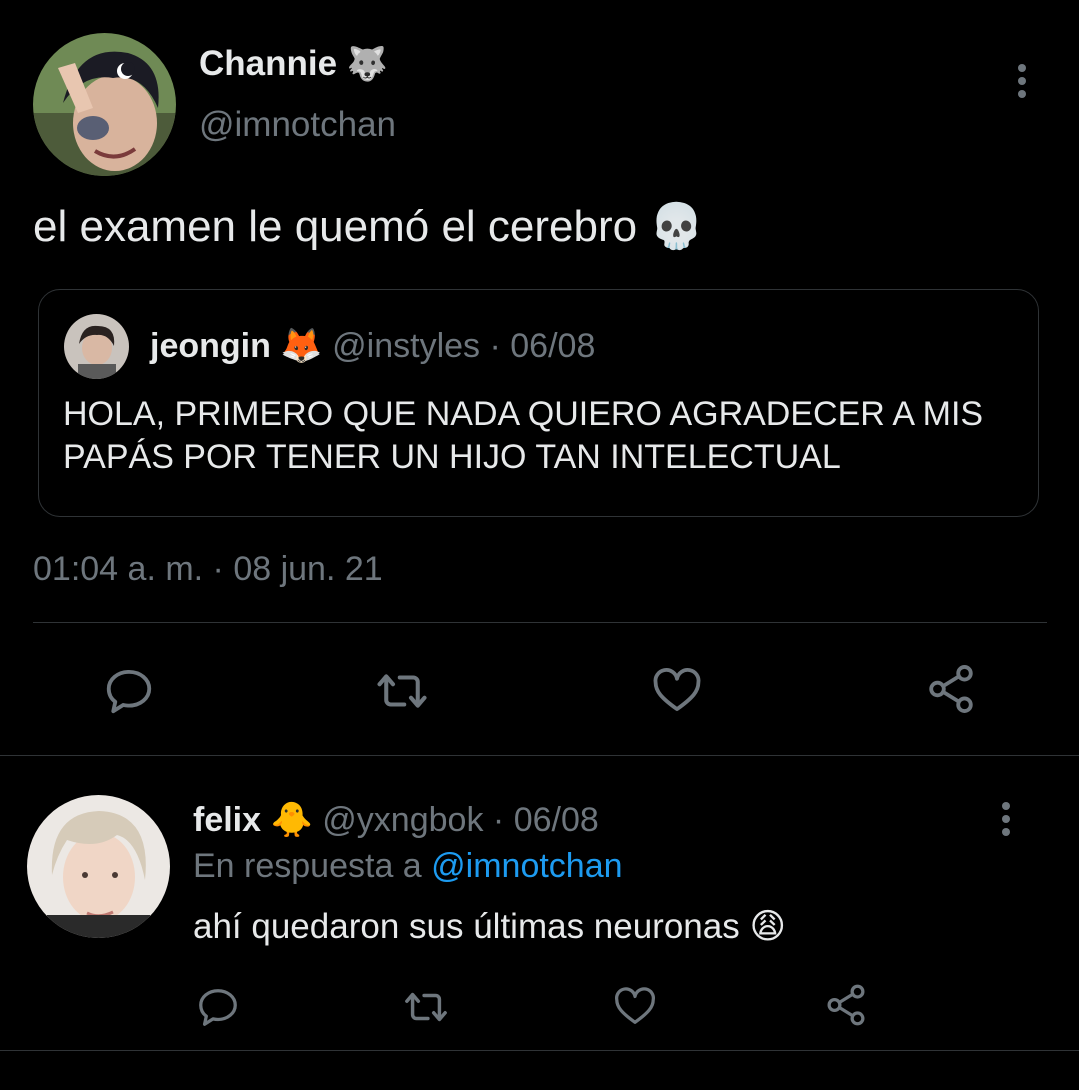 This screenshot has height=1090, width=1079. What do you see at coordinates (307, 866) in the screenshot?
I see `in-reply-prefix: En respuesta a` at bounding box center [307, 866].